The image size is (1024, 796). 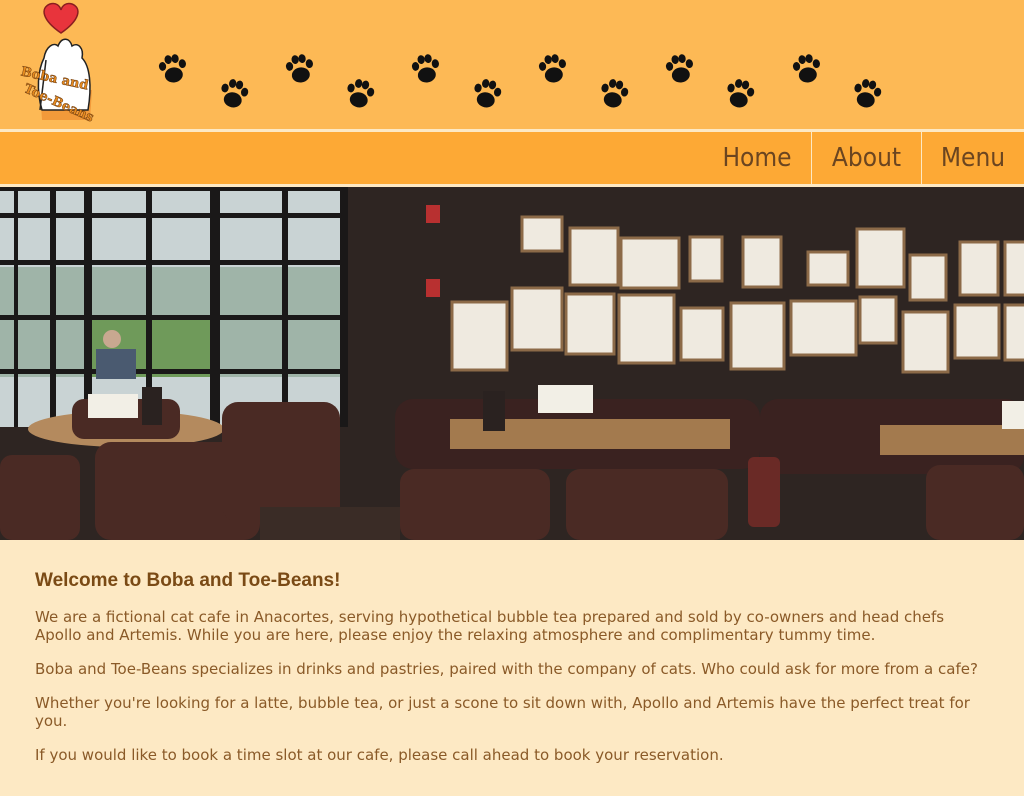 What do you see at coordinates (62, 63) in the screenshot?
I see `cafe-logo: Boba and Toe-Beans` at bounding box center [62, 63].